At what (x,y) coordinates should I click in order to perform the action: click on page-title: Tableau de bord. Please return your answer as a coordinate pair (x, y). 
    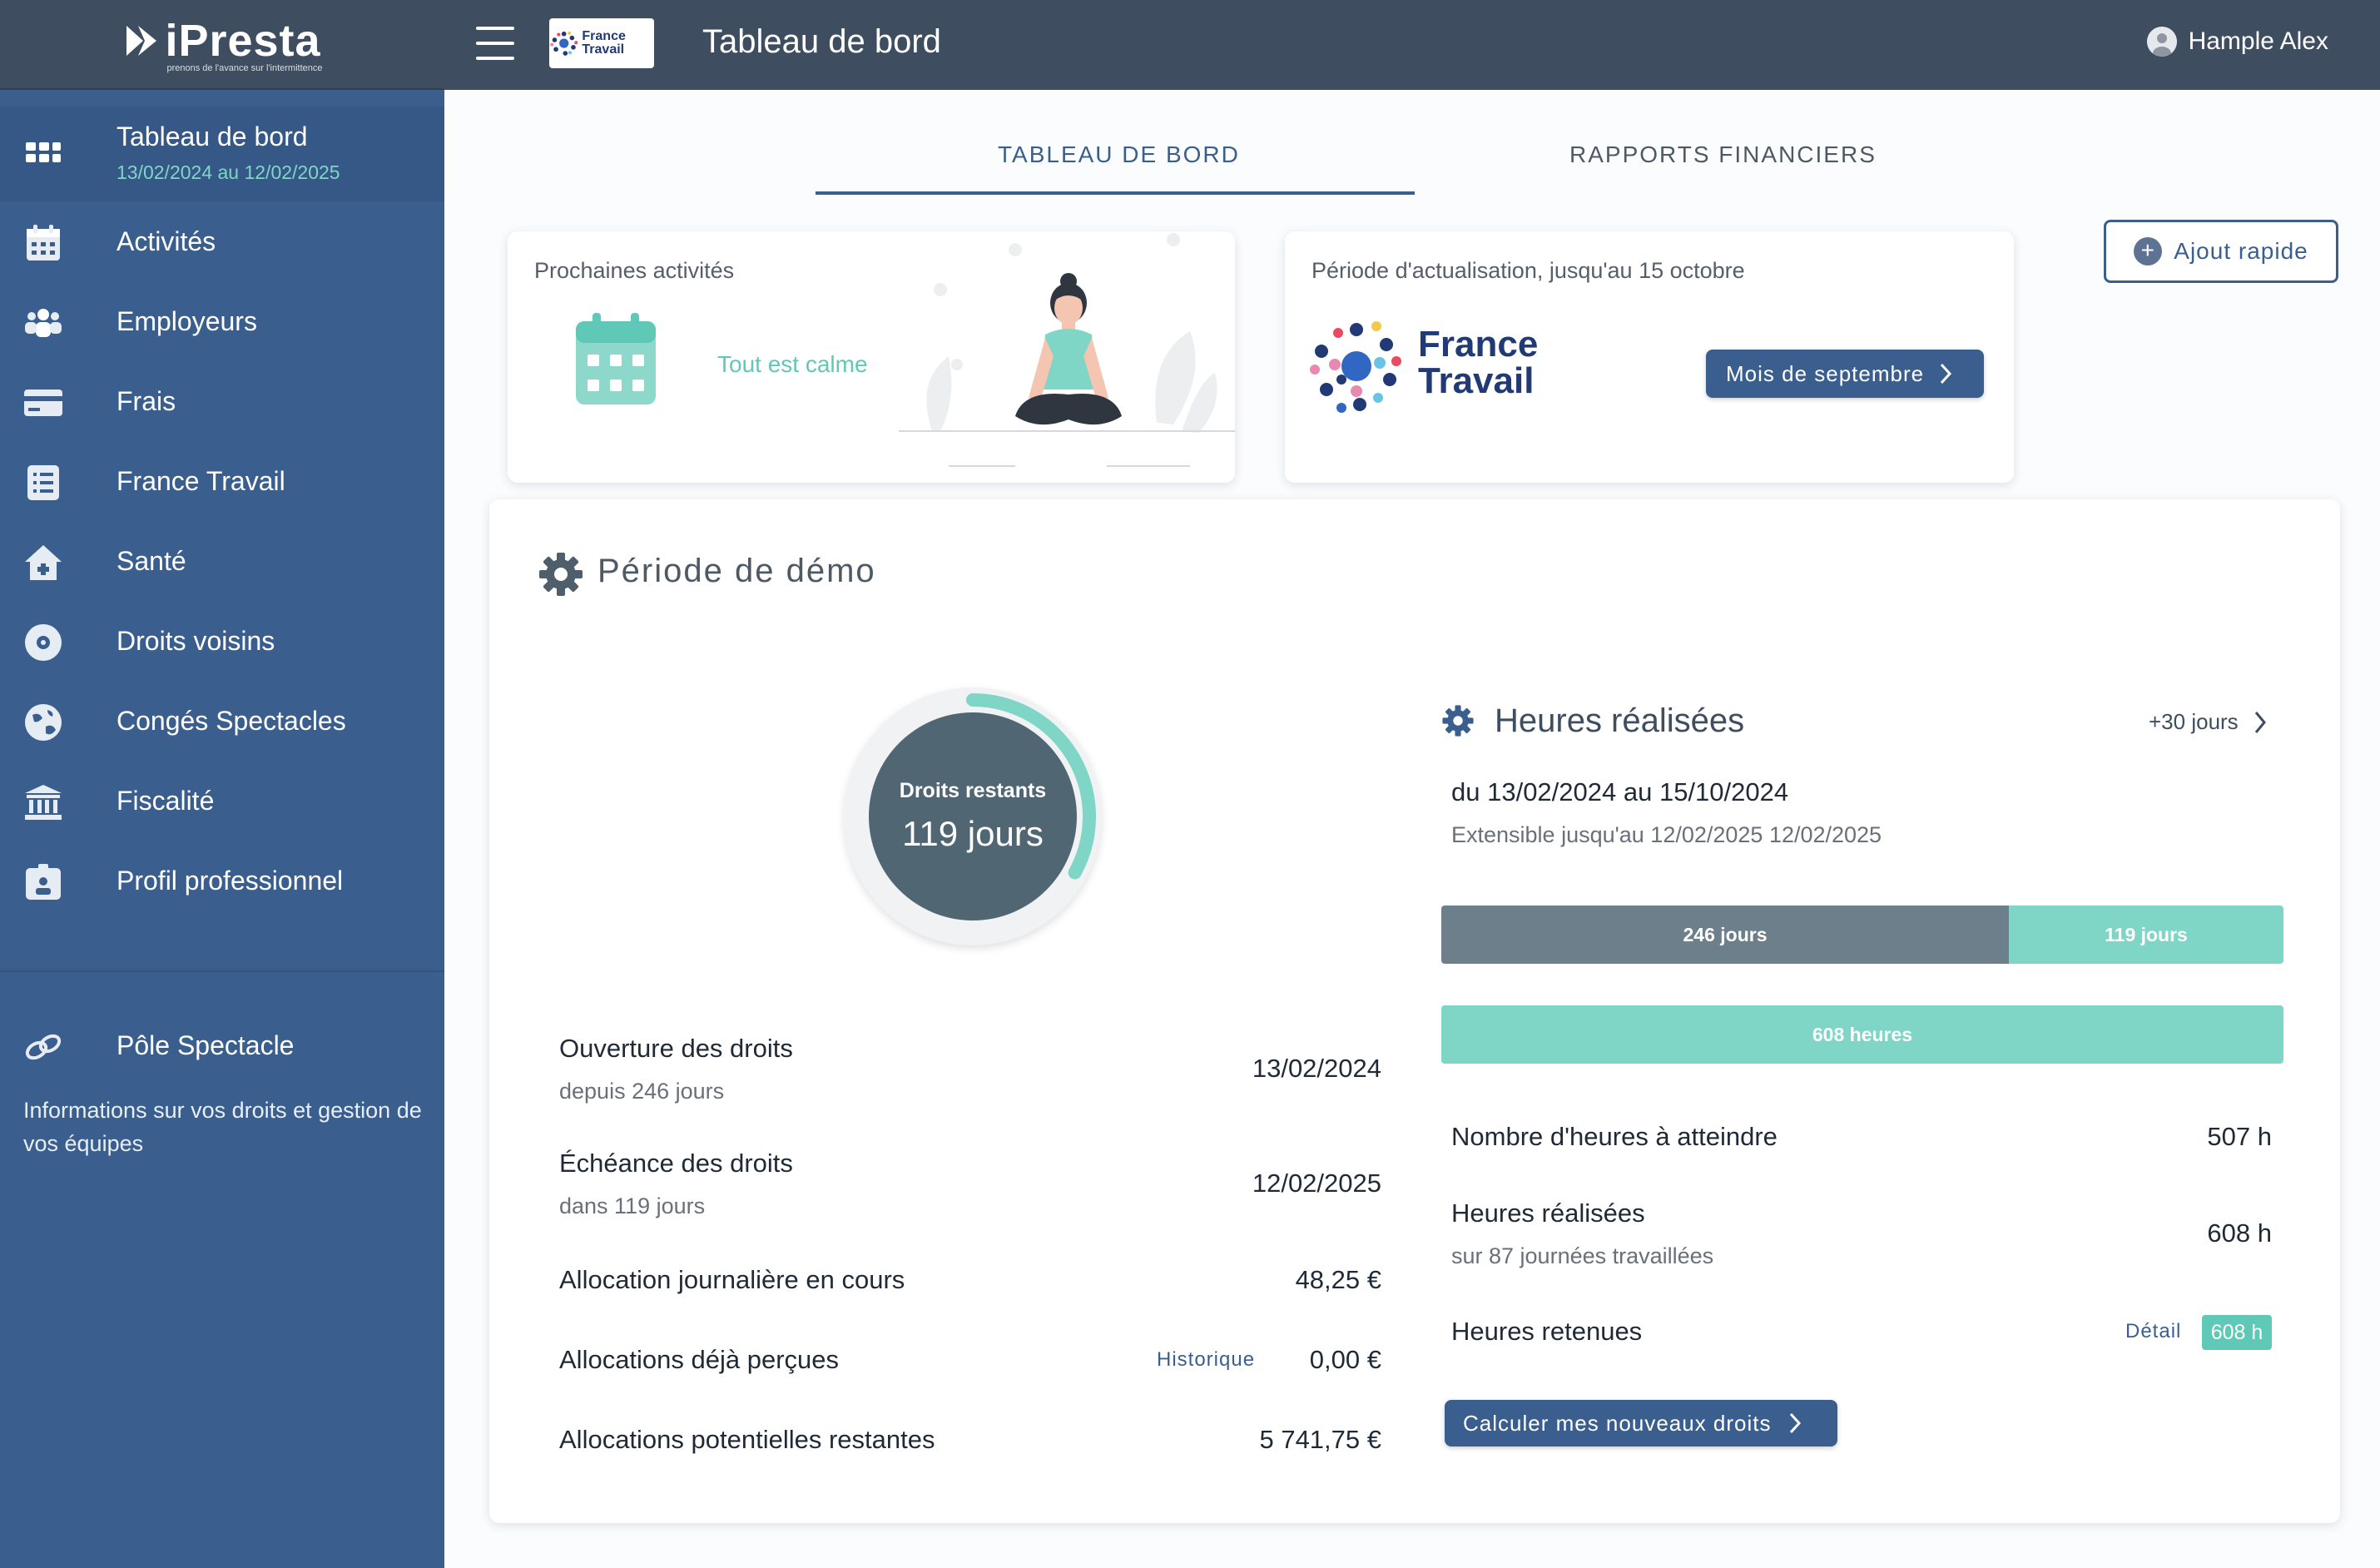
    Looking at the image, I should click on (821, 41).